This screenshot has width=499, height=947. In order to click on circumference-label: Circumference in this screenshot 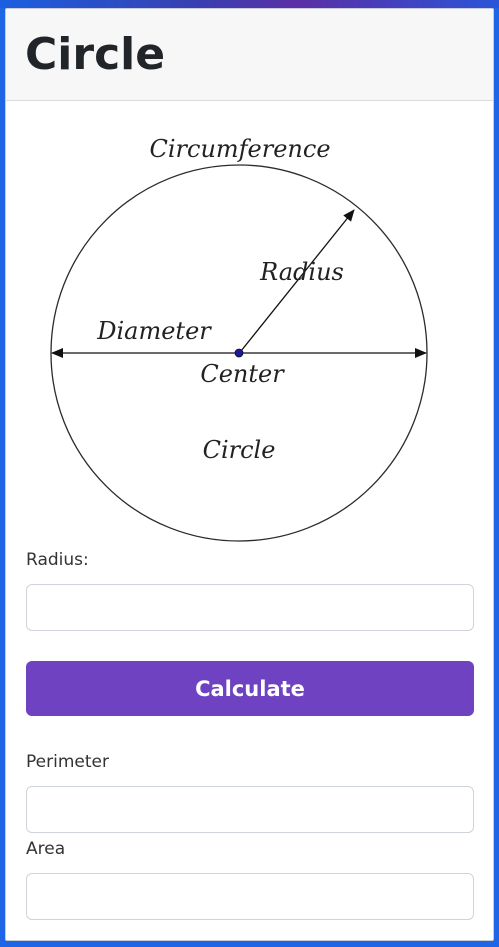, I will do `click(239, 149)`.